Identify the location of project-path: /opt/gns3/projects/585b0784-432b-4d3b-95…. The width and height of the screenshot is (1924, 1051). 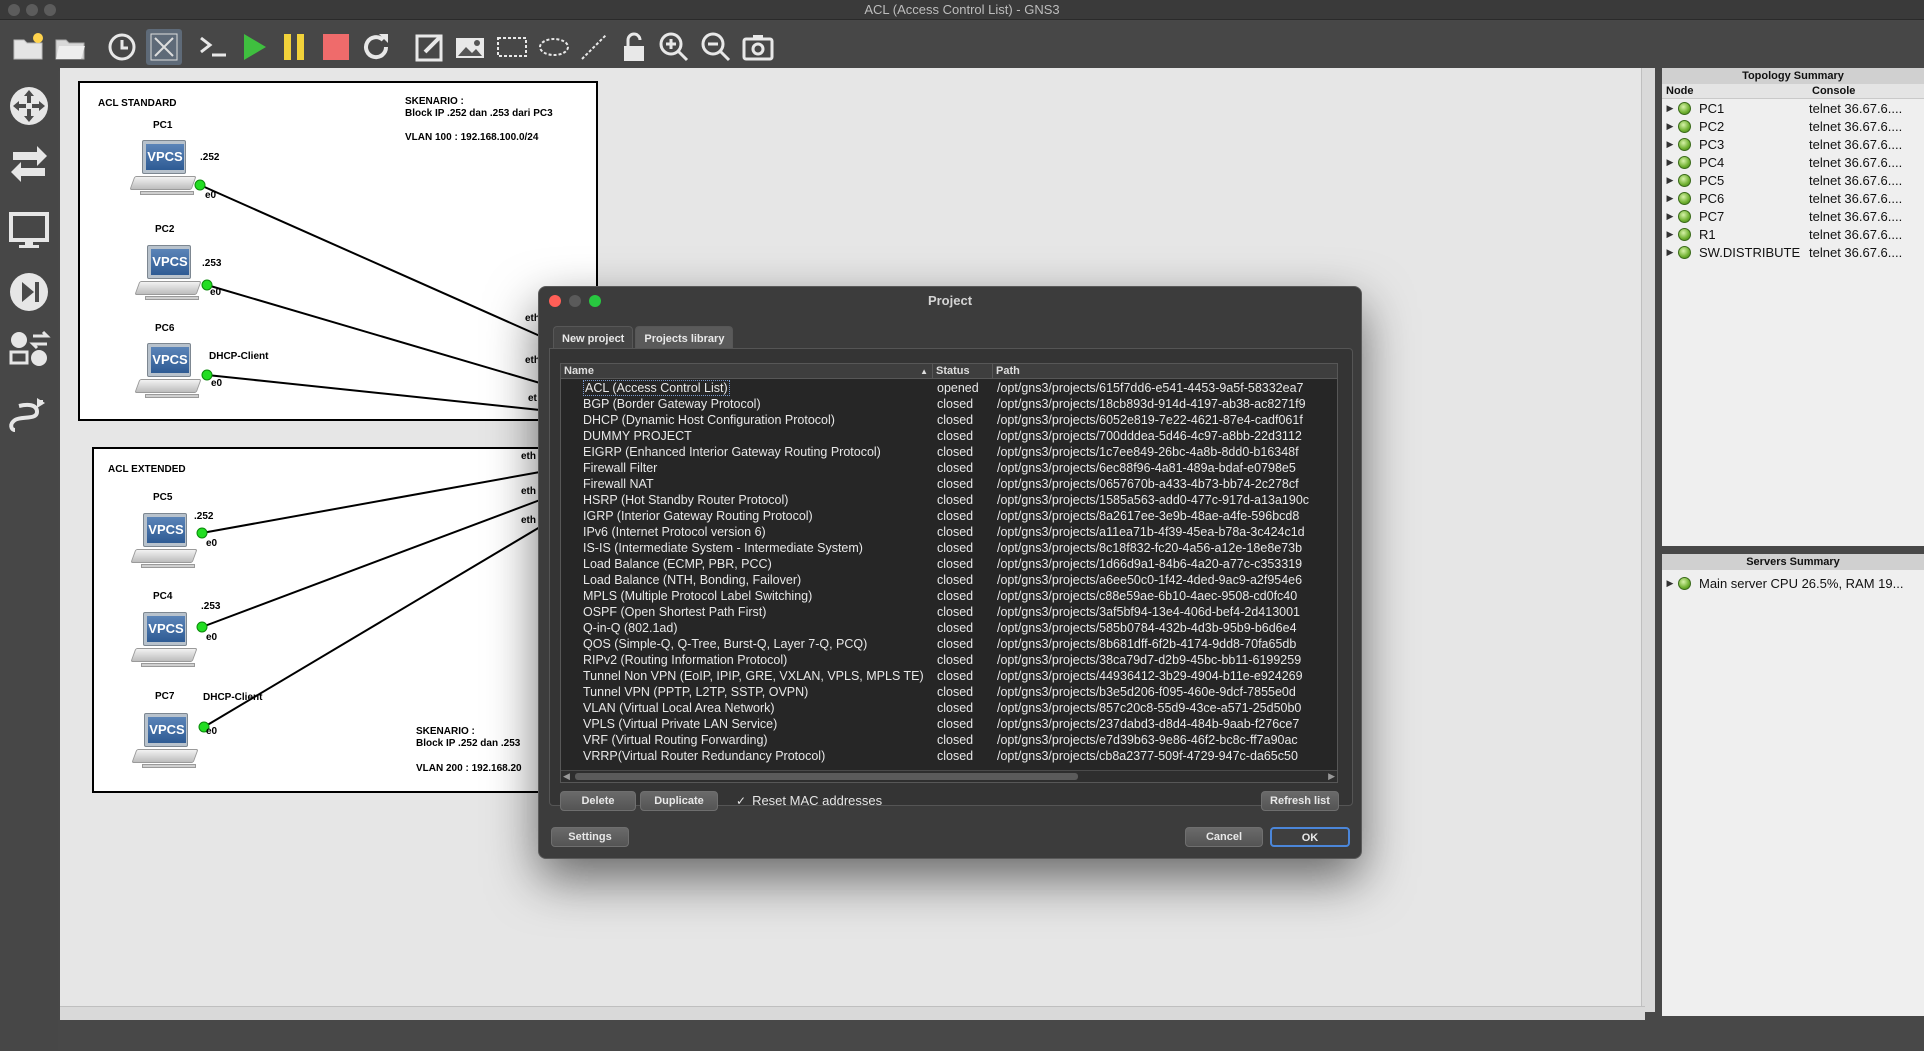
(1147, 628).